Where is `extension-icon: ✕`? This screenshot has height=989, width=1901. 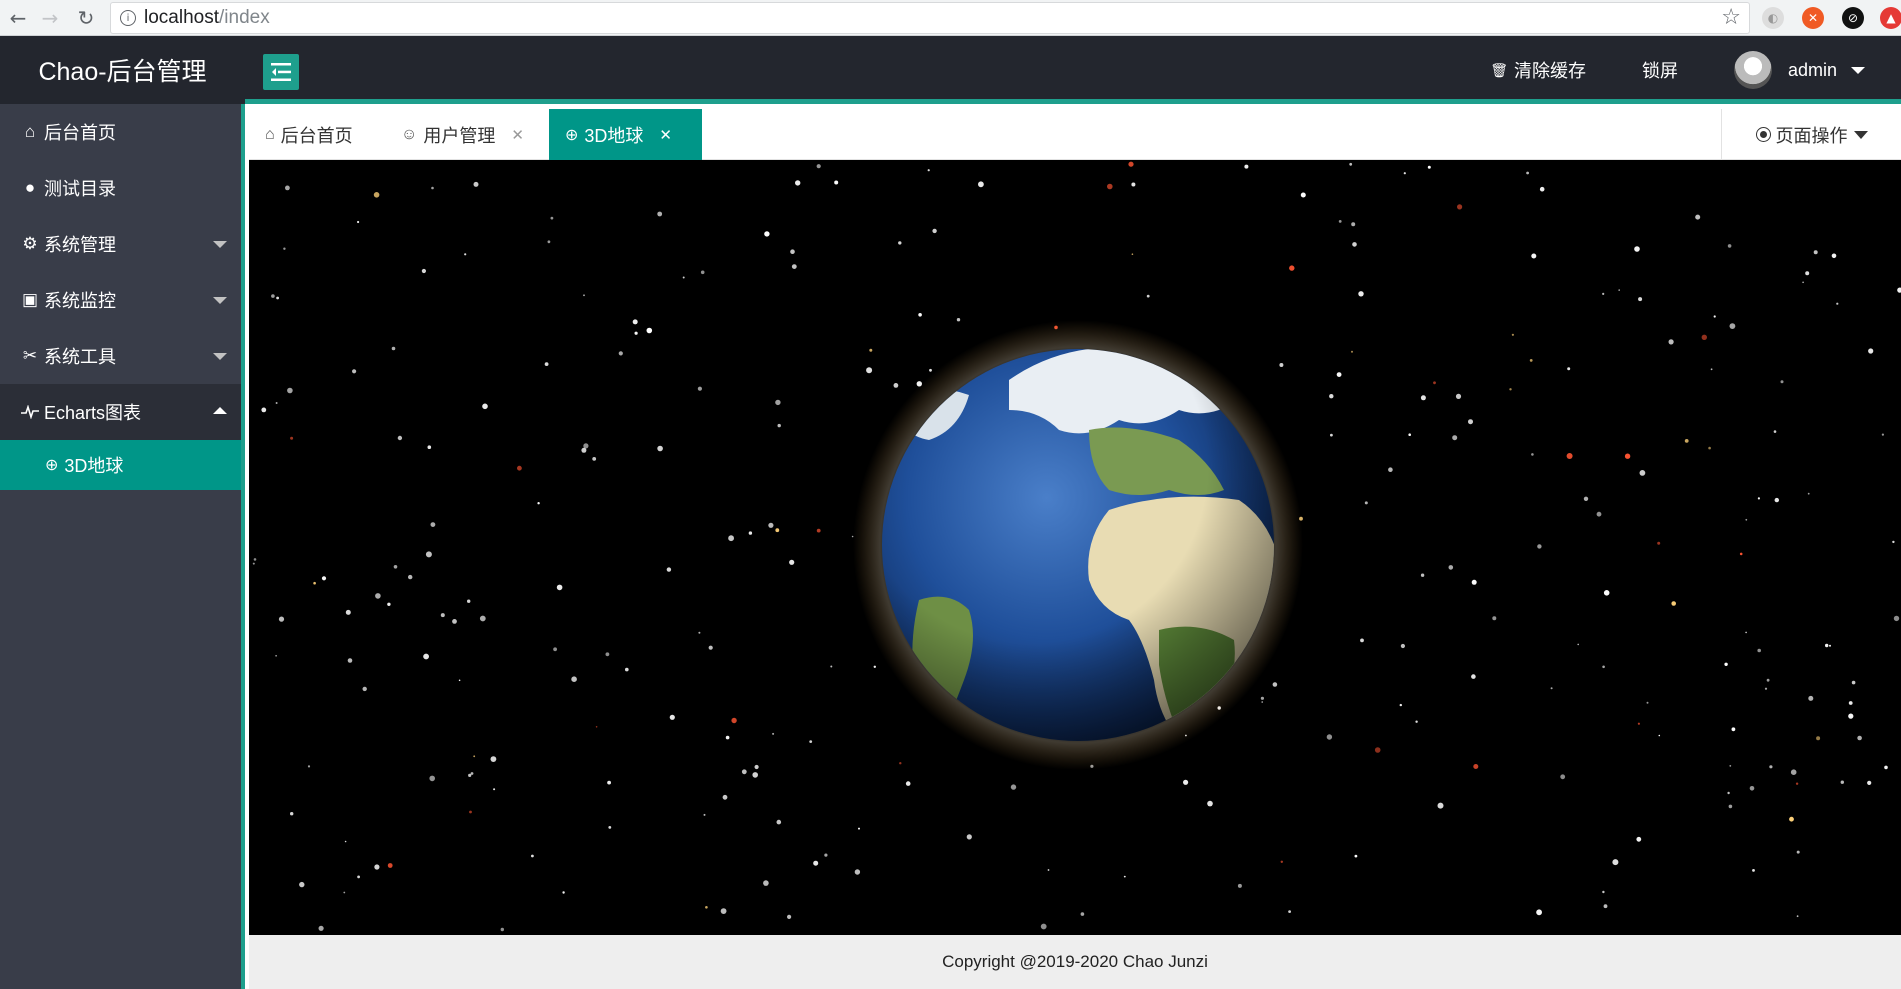
extension-icon: ✕ is located at coordinates (1813, 18).